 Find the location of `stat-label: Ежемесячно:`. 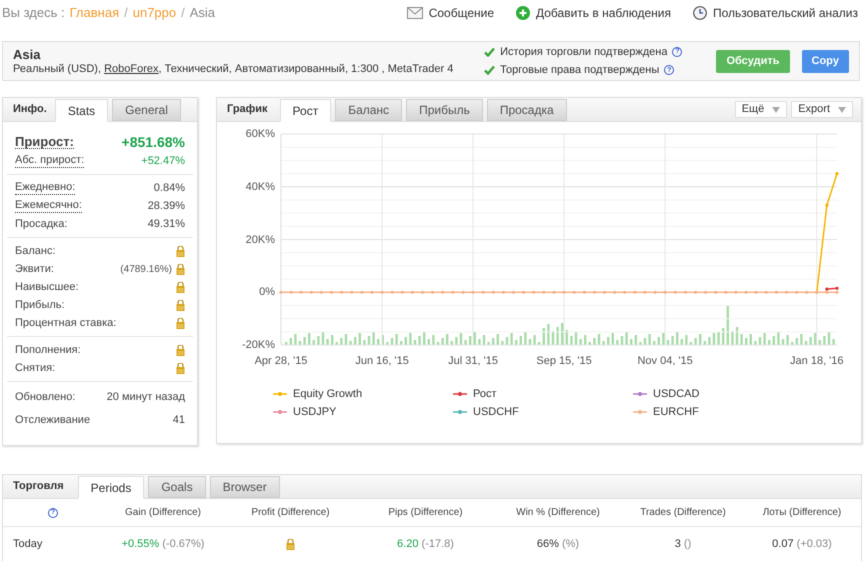

stat-label: Ежемесячно: is located at coordinates (48, 206).